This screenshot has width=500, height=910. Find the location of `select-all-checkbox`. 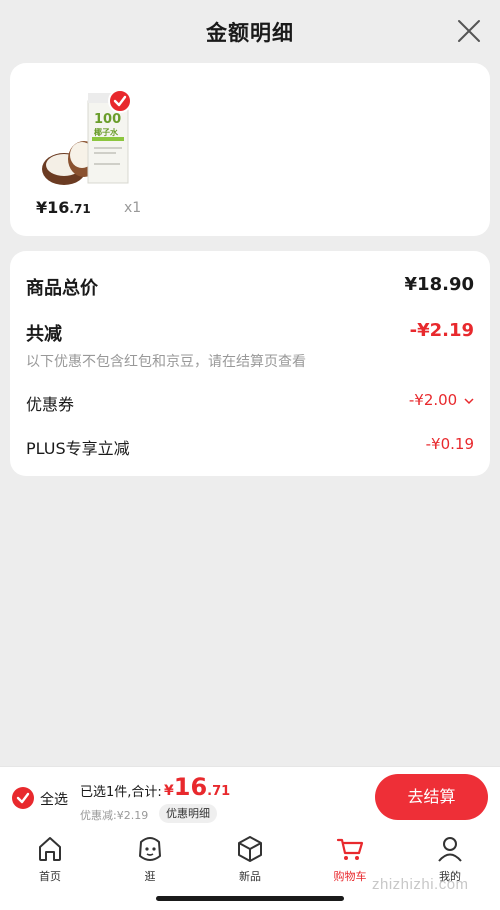

select-all-checkbox is located at coordinates (23, 798).